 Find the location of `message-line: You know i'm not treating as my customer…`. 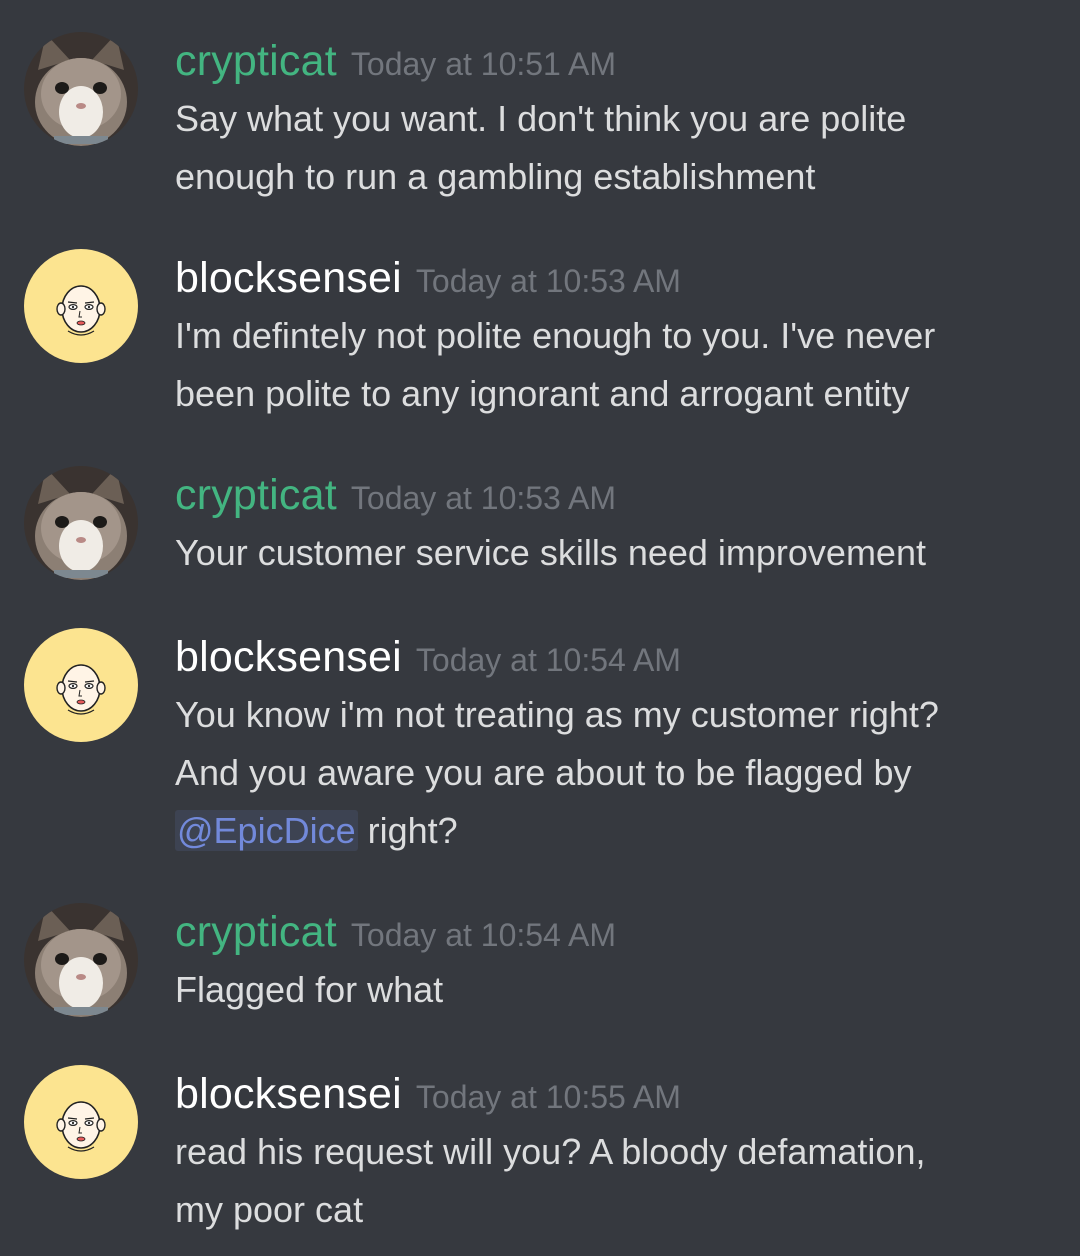

message-line: You know i'm not treating as my customer… is located at coordinates (557, 714).